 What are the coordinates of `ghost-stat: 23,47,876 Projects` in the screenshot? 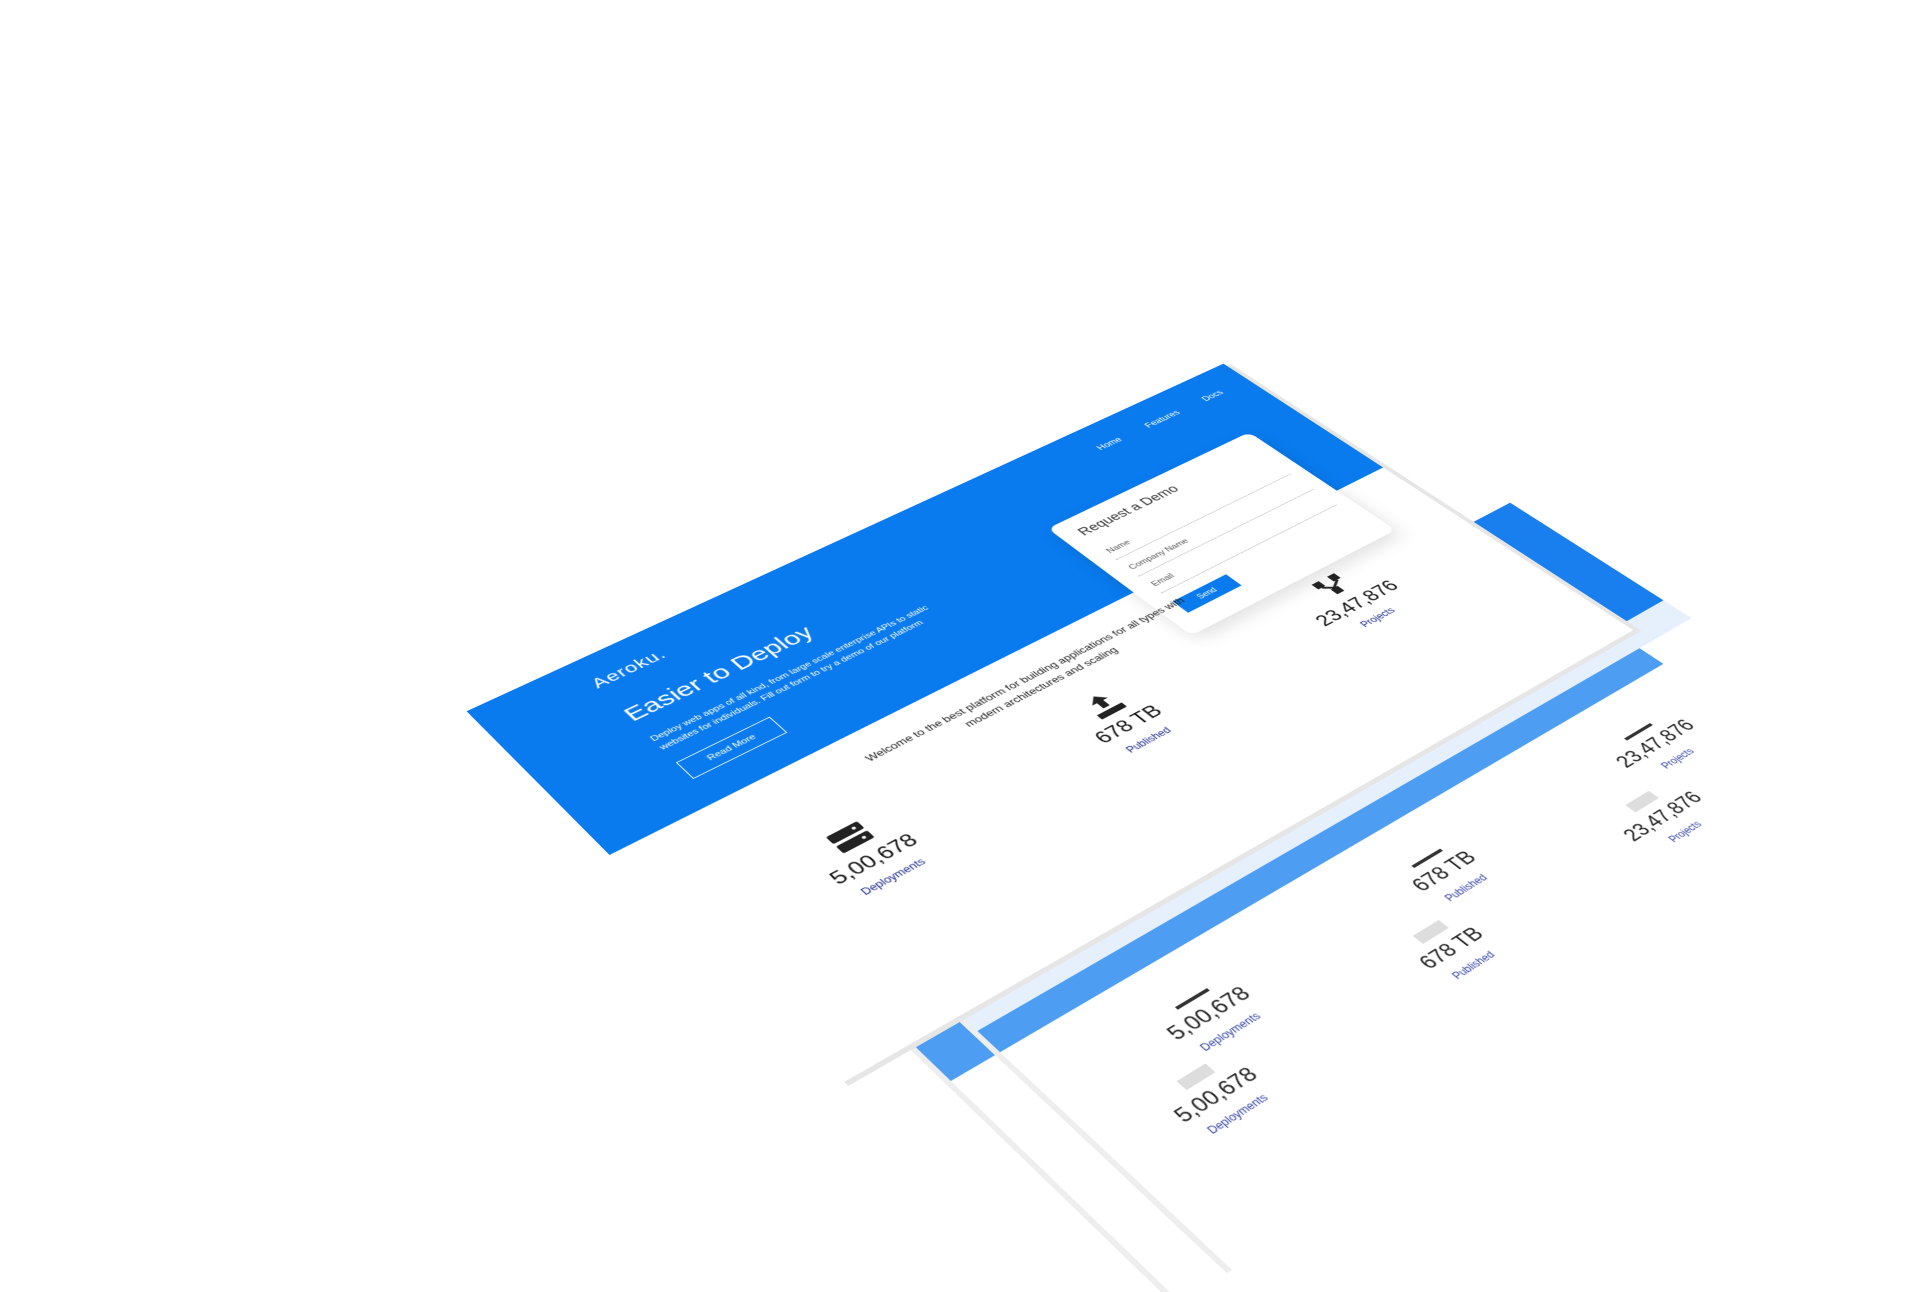 It's located at (1659, 748).